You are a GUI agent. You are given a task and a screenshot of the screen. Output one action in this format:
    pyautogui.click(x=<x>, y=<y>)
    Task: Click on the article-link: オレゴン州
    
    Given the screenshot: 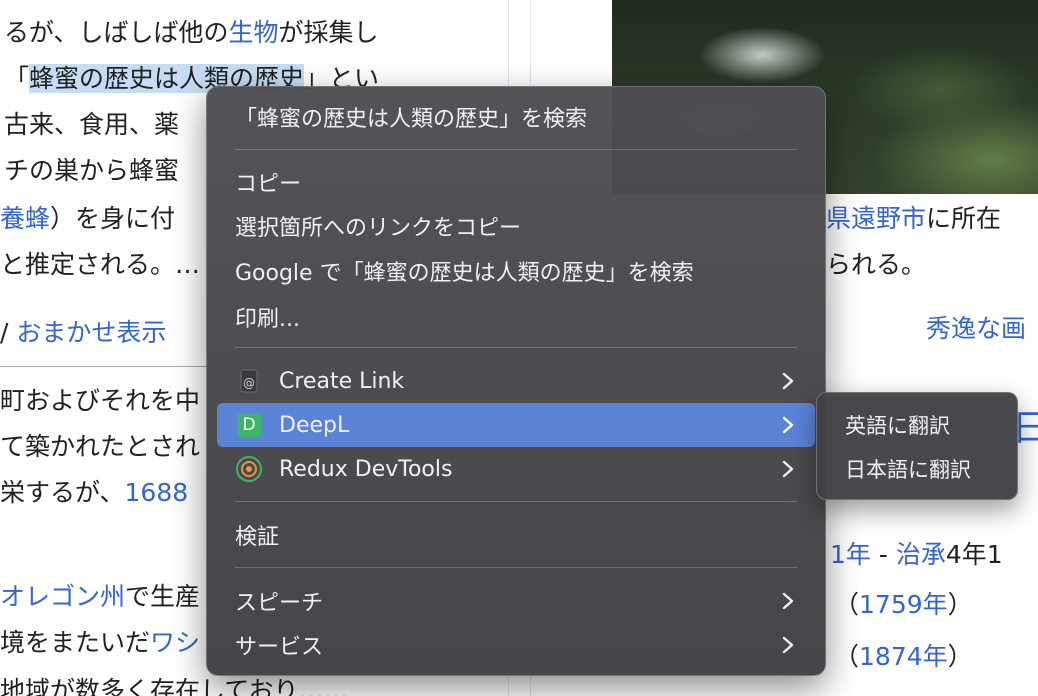 What is the action you would take?
    pyautogui.click(x=62, y=596)
    